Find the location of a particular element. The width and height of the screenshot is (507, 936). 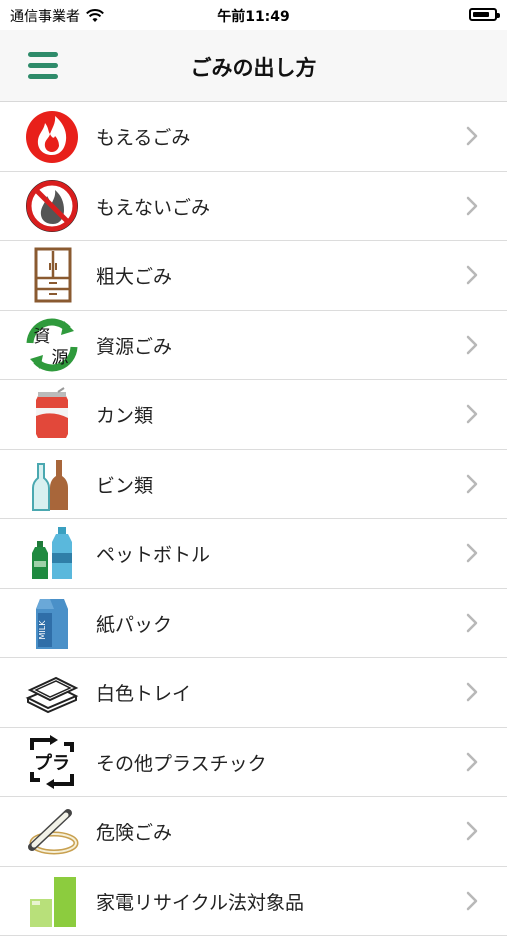

list-item-resources: 資 源 資源ごみ is located at coordinates (253, 346).